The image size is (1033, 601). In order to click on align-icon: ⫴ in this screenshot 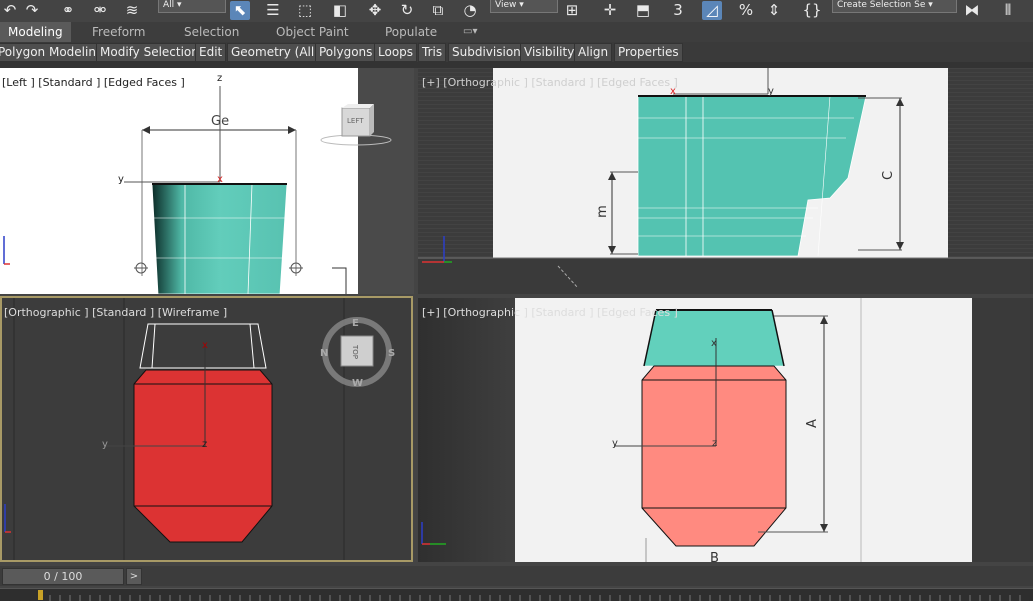, I will do `click(1008, 10)`.